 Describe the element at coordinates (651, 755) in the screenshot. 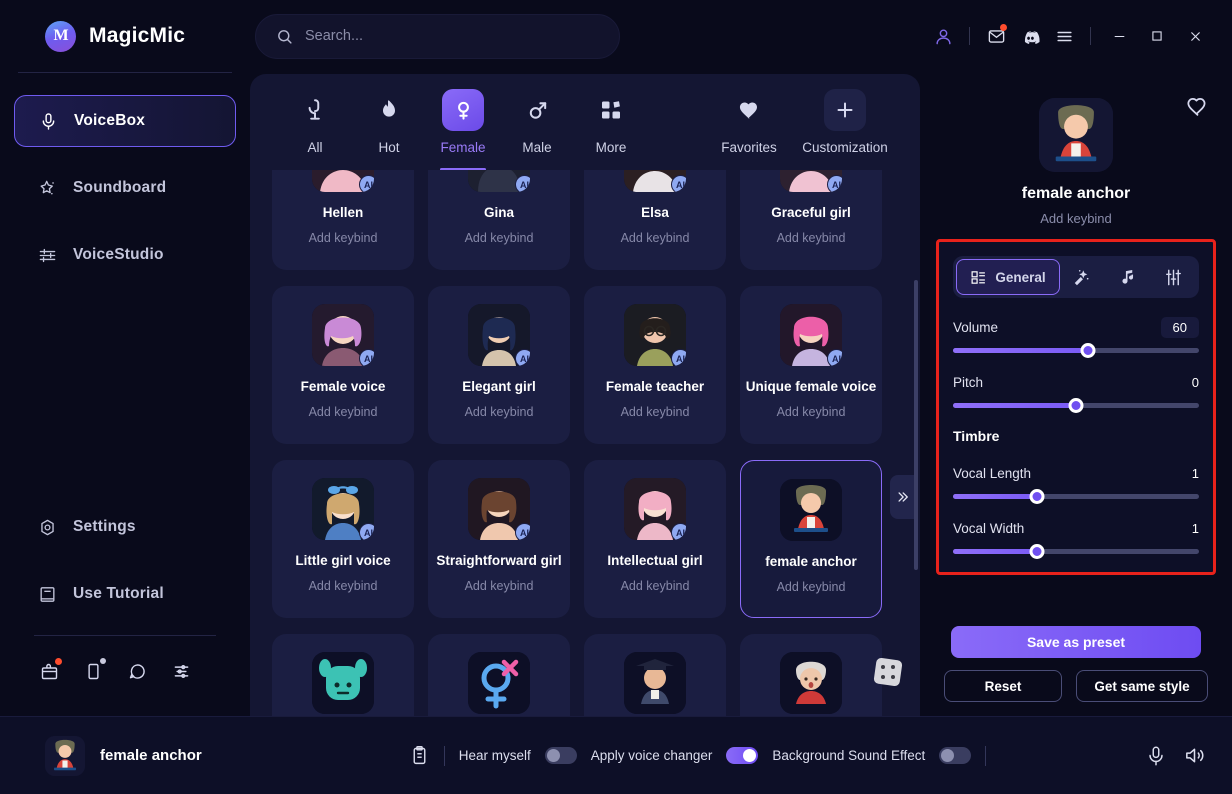

I see `apply-voice-changer-label: Apply voice changer` at that location.